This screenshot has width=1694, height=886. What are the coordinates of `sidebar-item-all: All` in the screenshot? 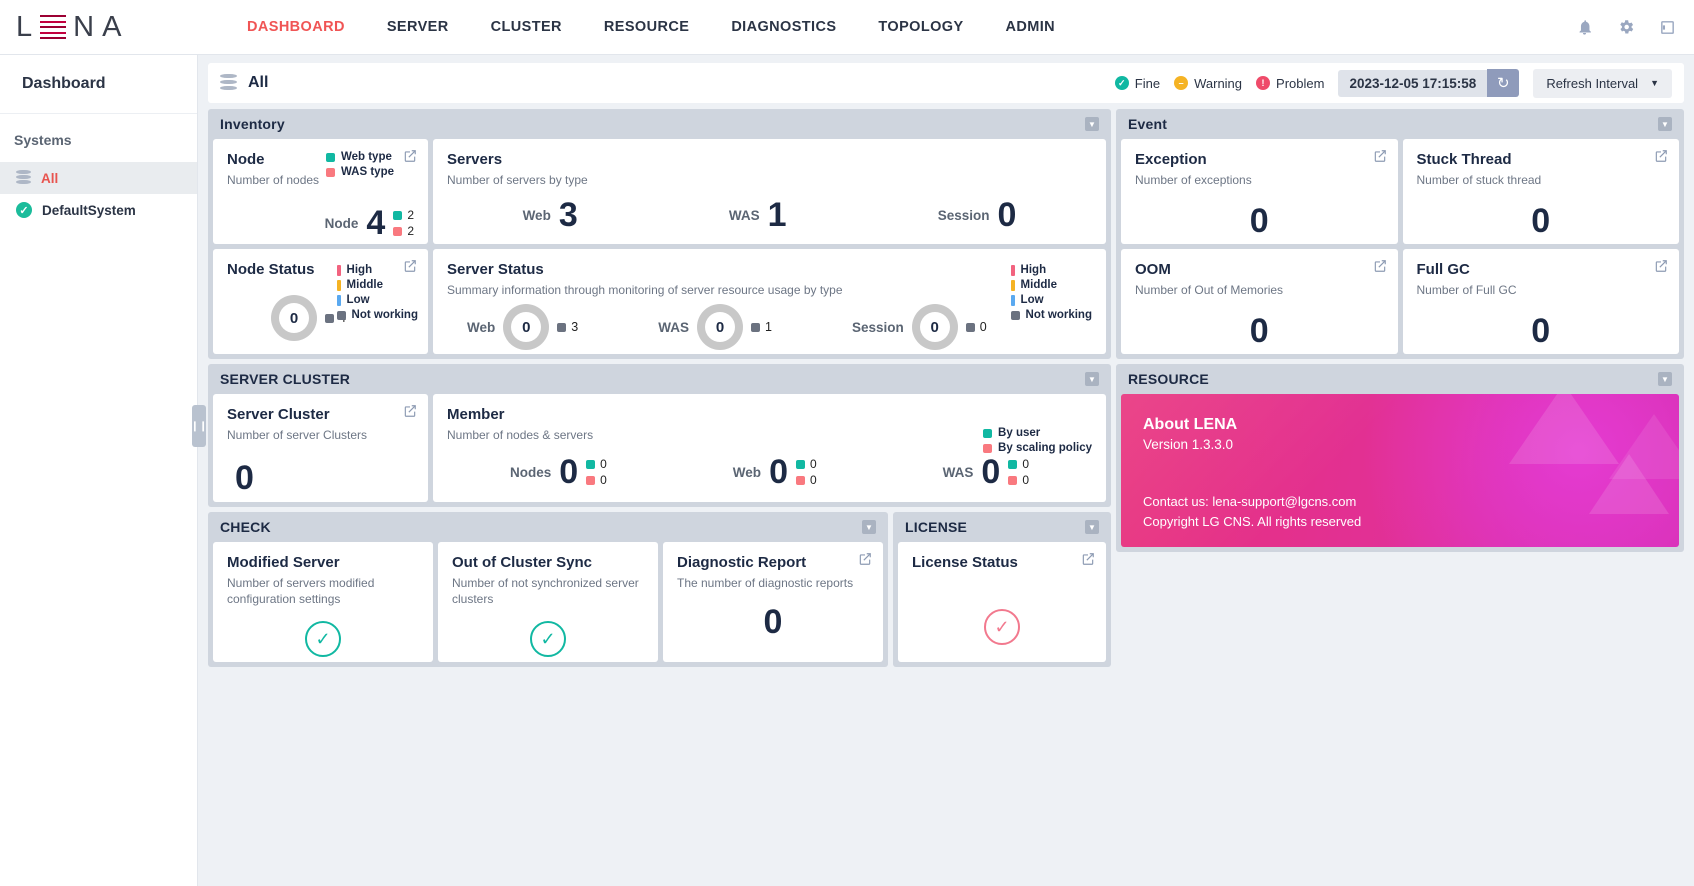 It's located at (98, 178).